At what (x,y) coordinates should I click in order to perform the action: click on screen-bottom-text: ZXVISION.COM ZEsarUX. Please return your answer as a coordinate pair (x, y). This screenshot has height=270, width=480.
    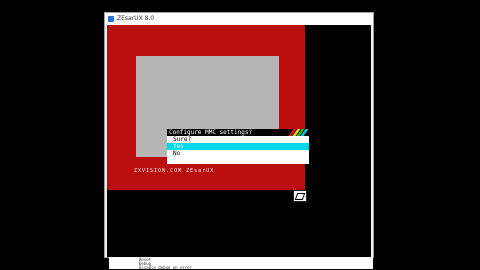
    Looking at the image, I should click on (174, 171).